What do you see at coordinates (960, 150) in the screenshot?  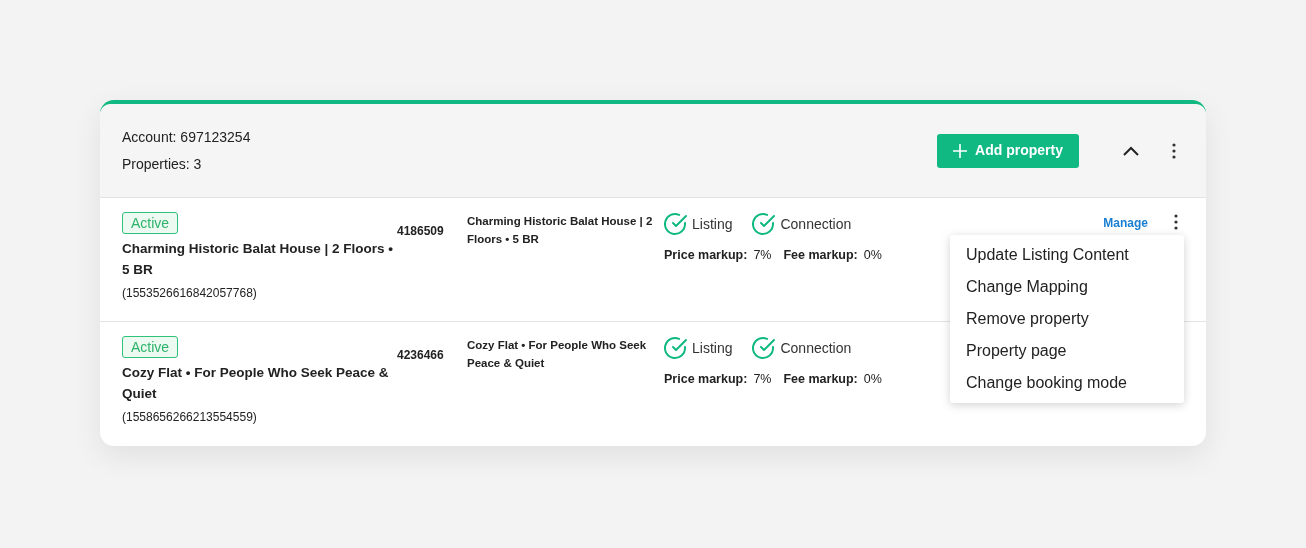 I see `plus-icon` at bounding box center [960, 150].